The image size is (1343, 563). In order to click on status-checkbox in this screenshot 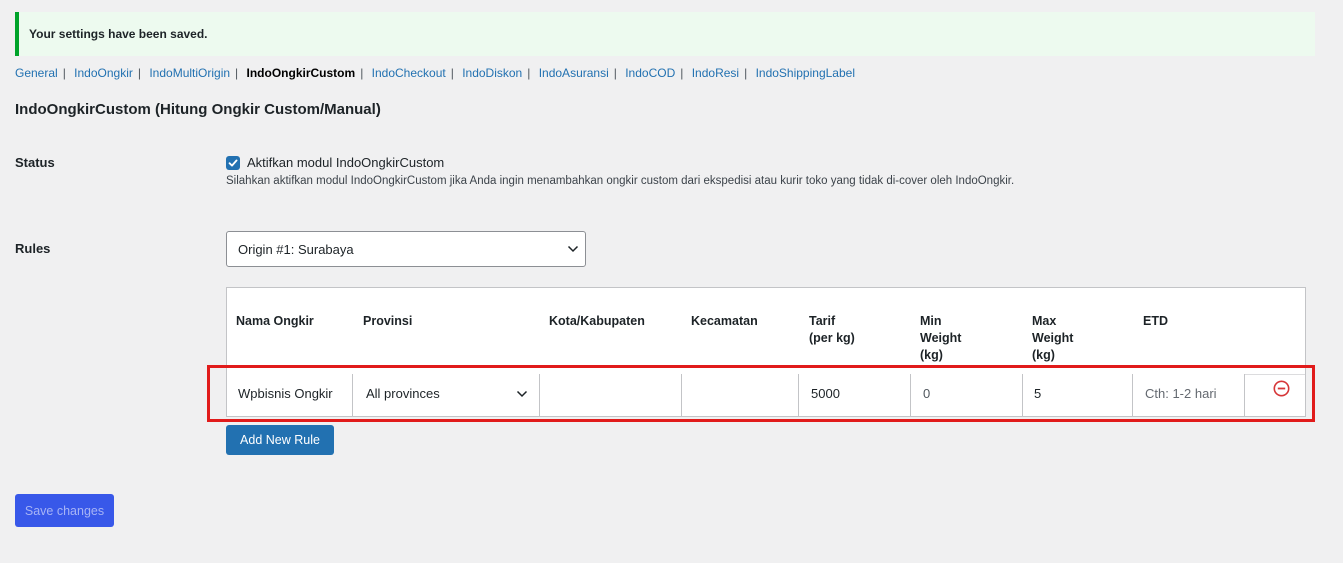, I will do `click(233, 162)`.